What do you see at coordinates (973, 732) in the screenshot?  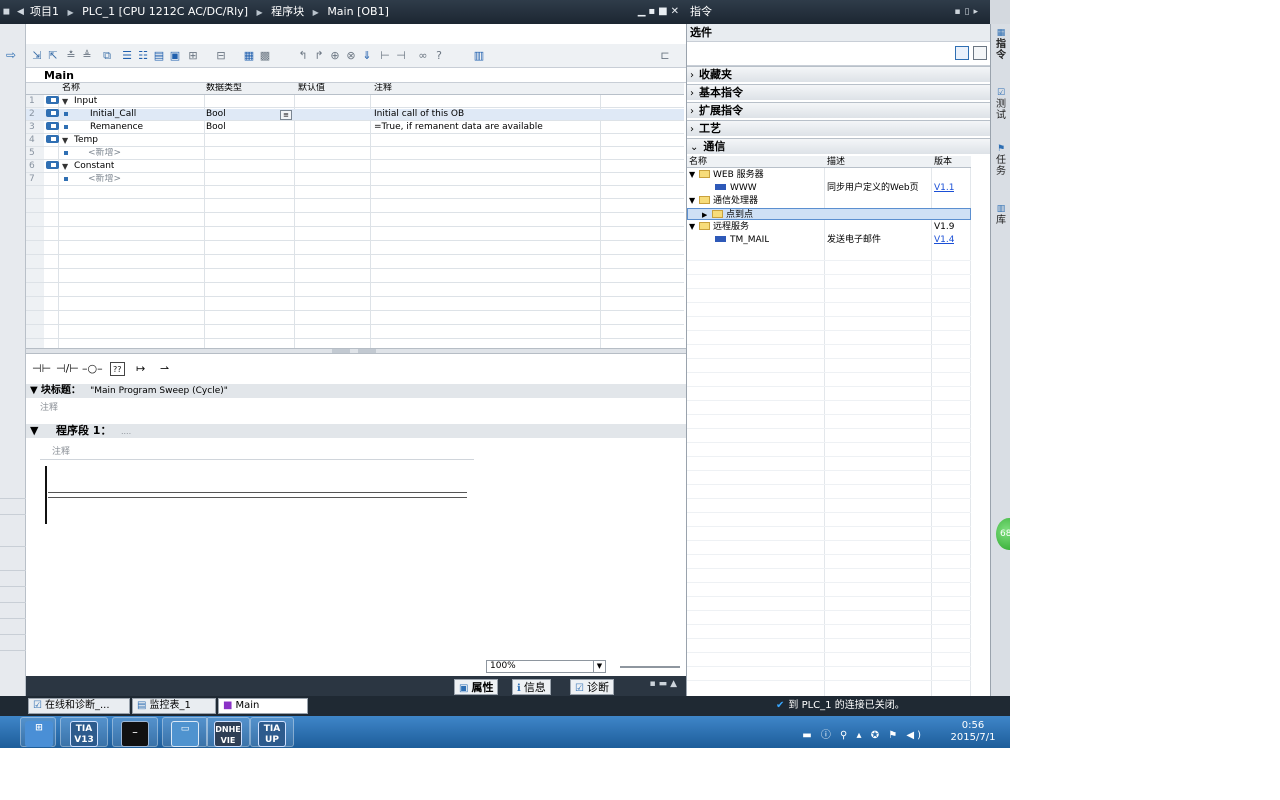 I see `tray-clock: 0:56 2015/7/1` at bounding box center [973, 732].